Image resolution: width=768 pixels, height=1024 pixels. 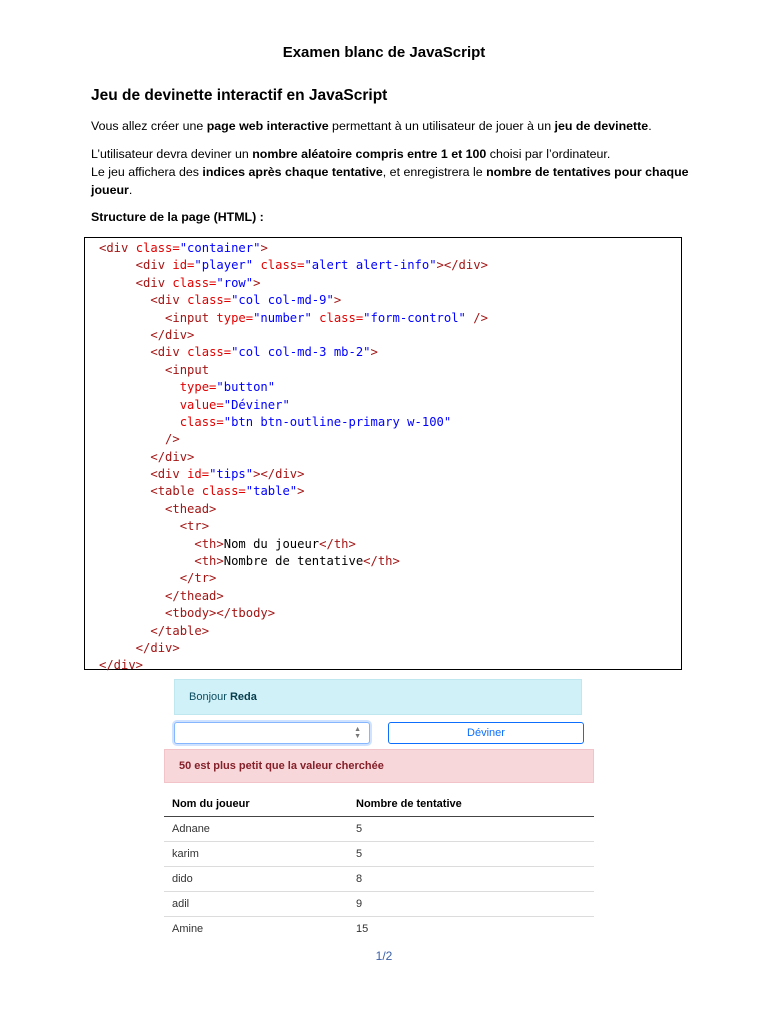 I want to click on code-line: <div class="row">, so click(x=180, y=282).